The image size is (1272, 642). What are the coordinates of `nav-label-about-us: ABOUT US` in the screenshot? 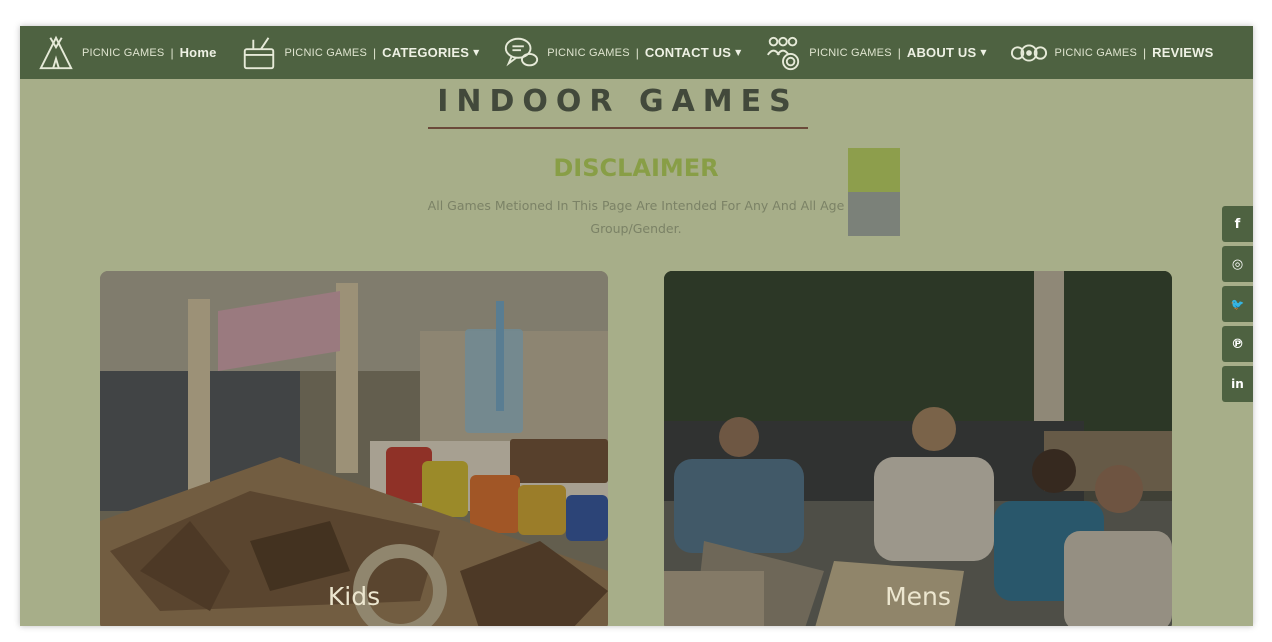 It's located at (941, 52).